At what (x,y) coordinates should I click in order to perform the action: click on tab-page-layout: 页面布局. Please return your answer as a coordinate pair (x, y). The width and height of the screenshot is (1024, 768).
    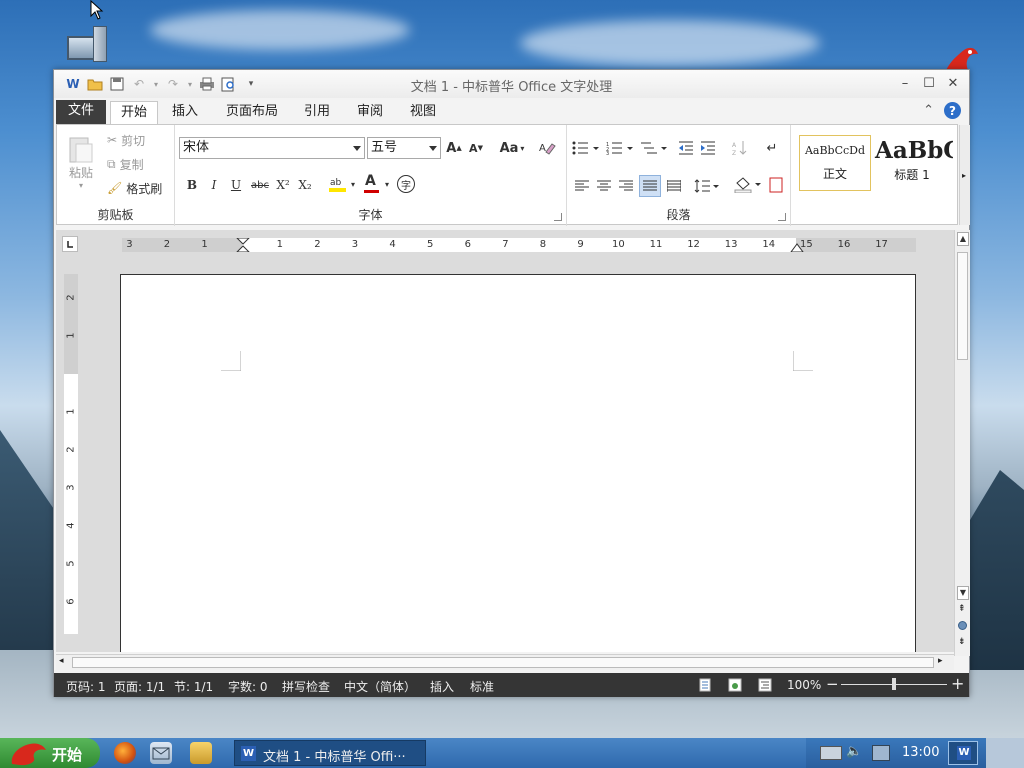
    Looking at the image, I should click on (252, 112).